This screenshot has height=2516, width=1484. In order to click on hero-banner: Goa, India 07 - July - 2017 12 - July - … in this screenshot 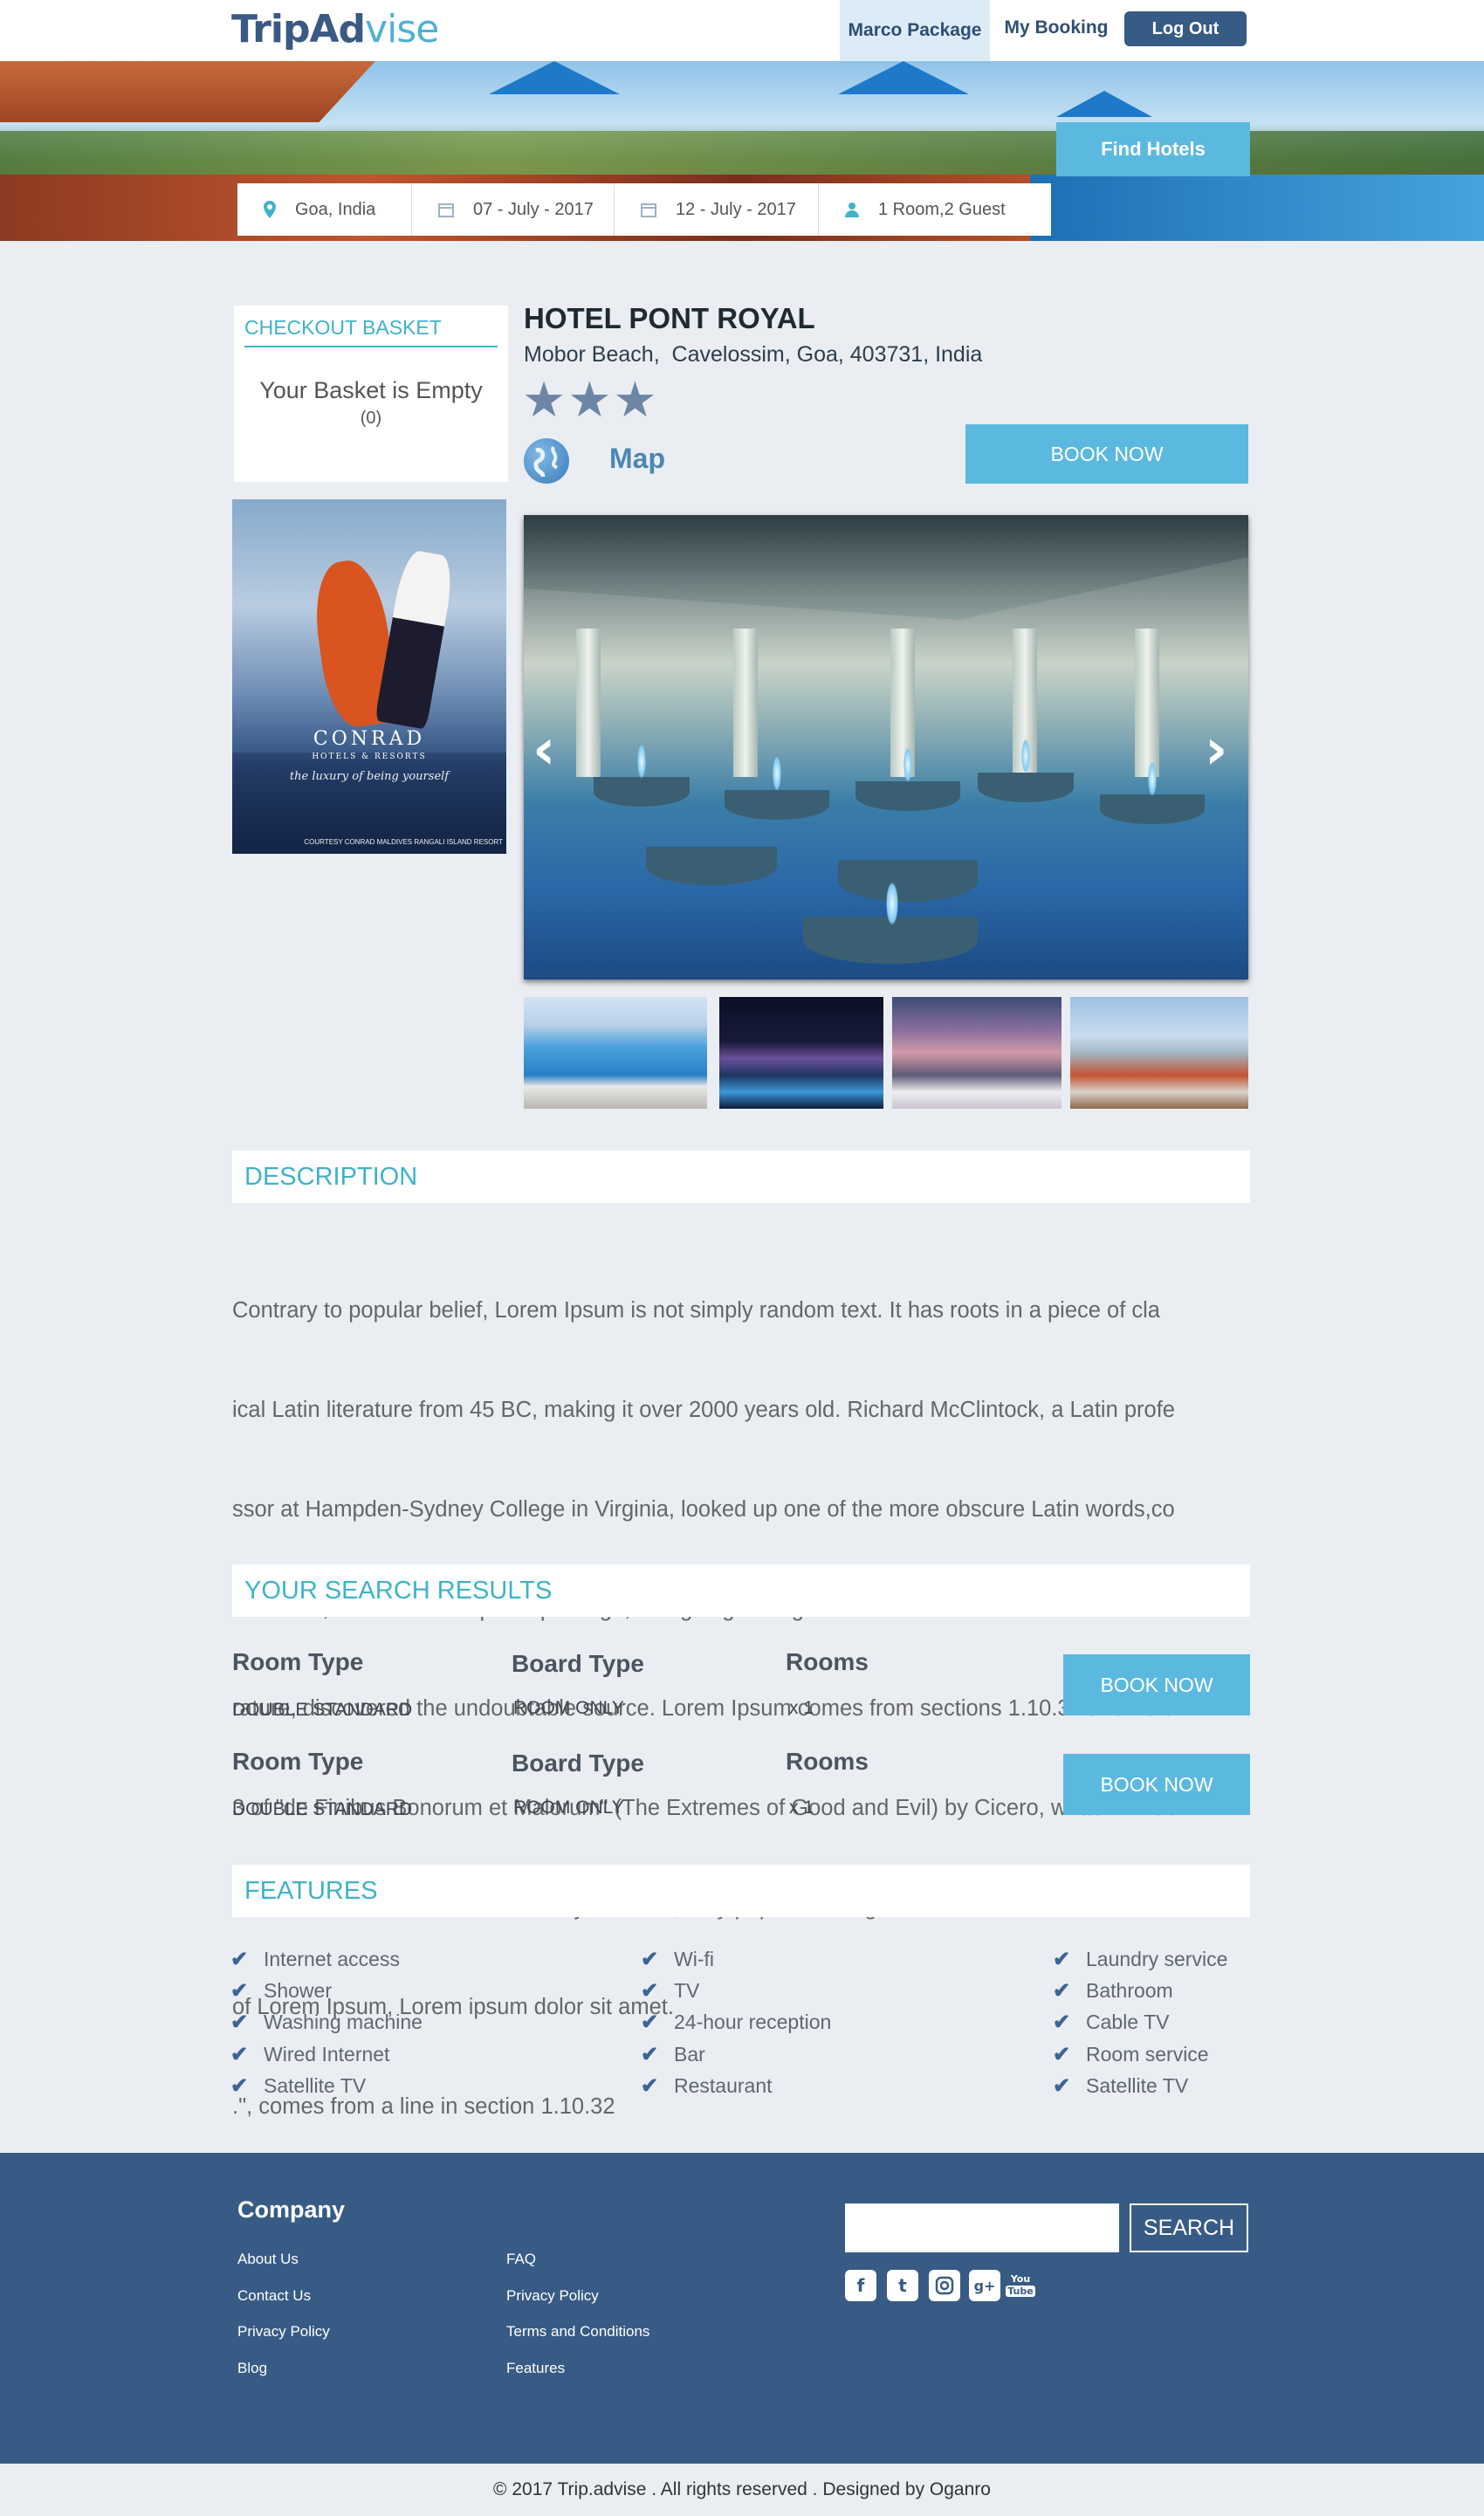, I will do `click(742, 151)`.